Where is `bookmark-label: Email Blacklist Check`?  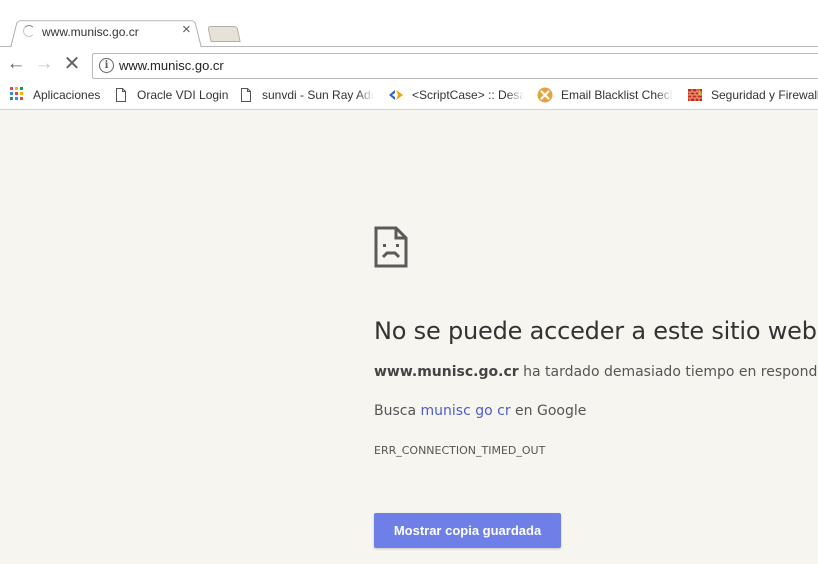
bookmark-label: Email Blacklist Check is located at coordinates (617, 95).